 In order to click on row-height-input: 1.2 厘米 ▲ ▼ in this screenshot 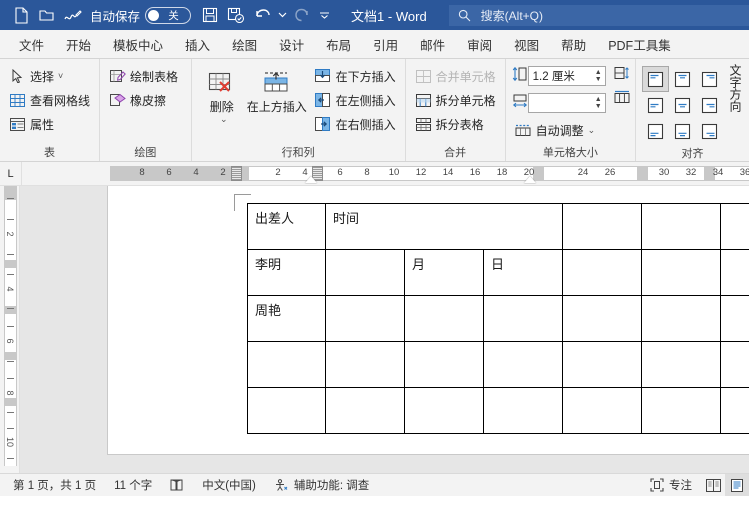, I will do `click(566, 76)`.